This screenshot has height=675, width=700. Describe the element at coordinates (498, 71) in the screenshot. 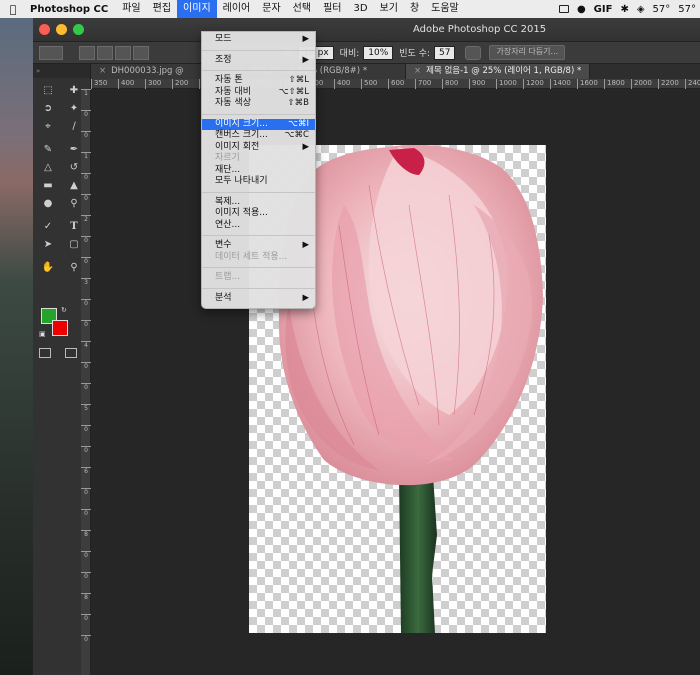

I see `document-tab: × 제목 없음-1 @ 25% (레이어 1, RGB/8) *` at that location.